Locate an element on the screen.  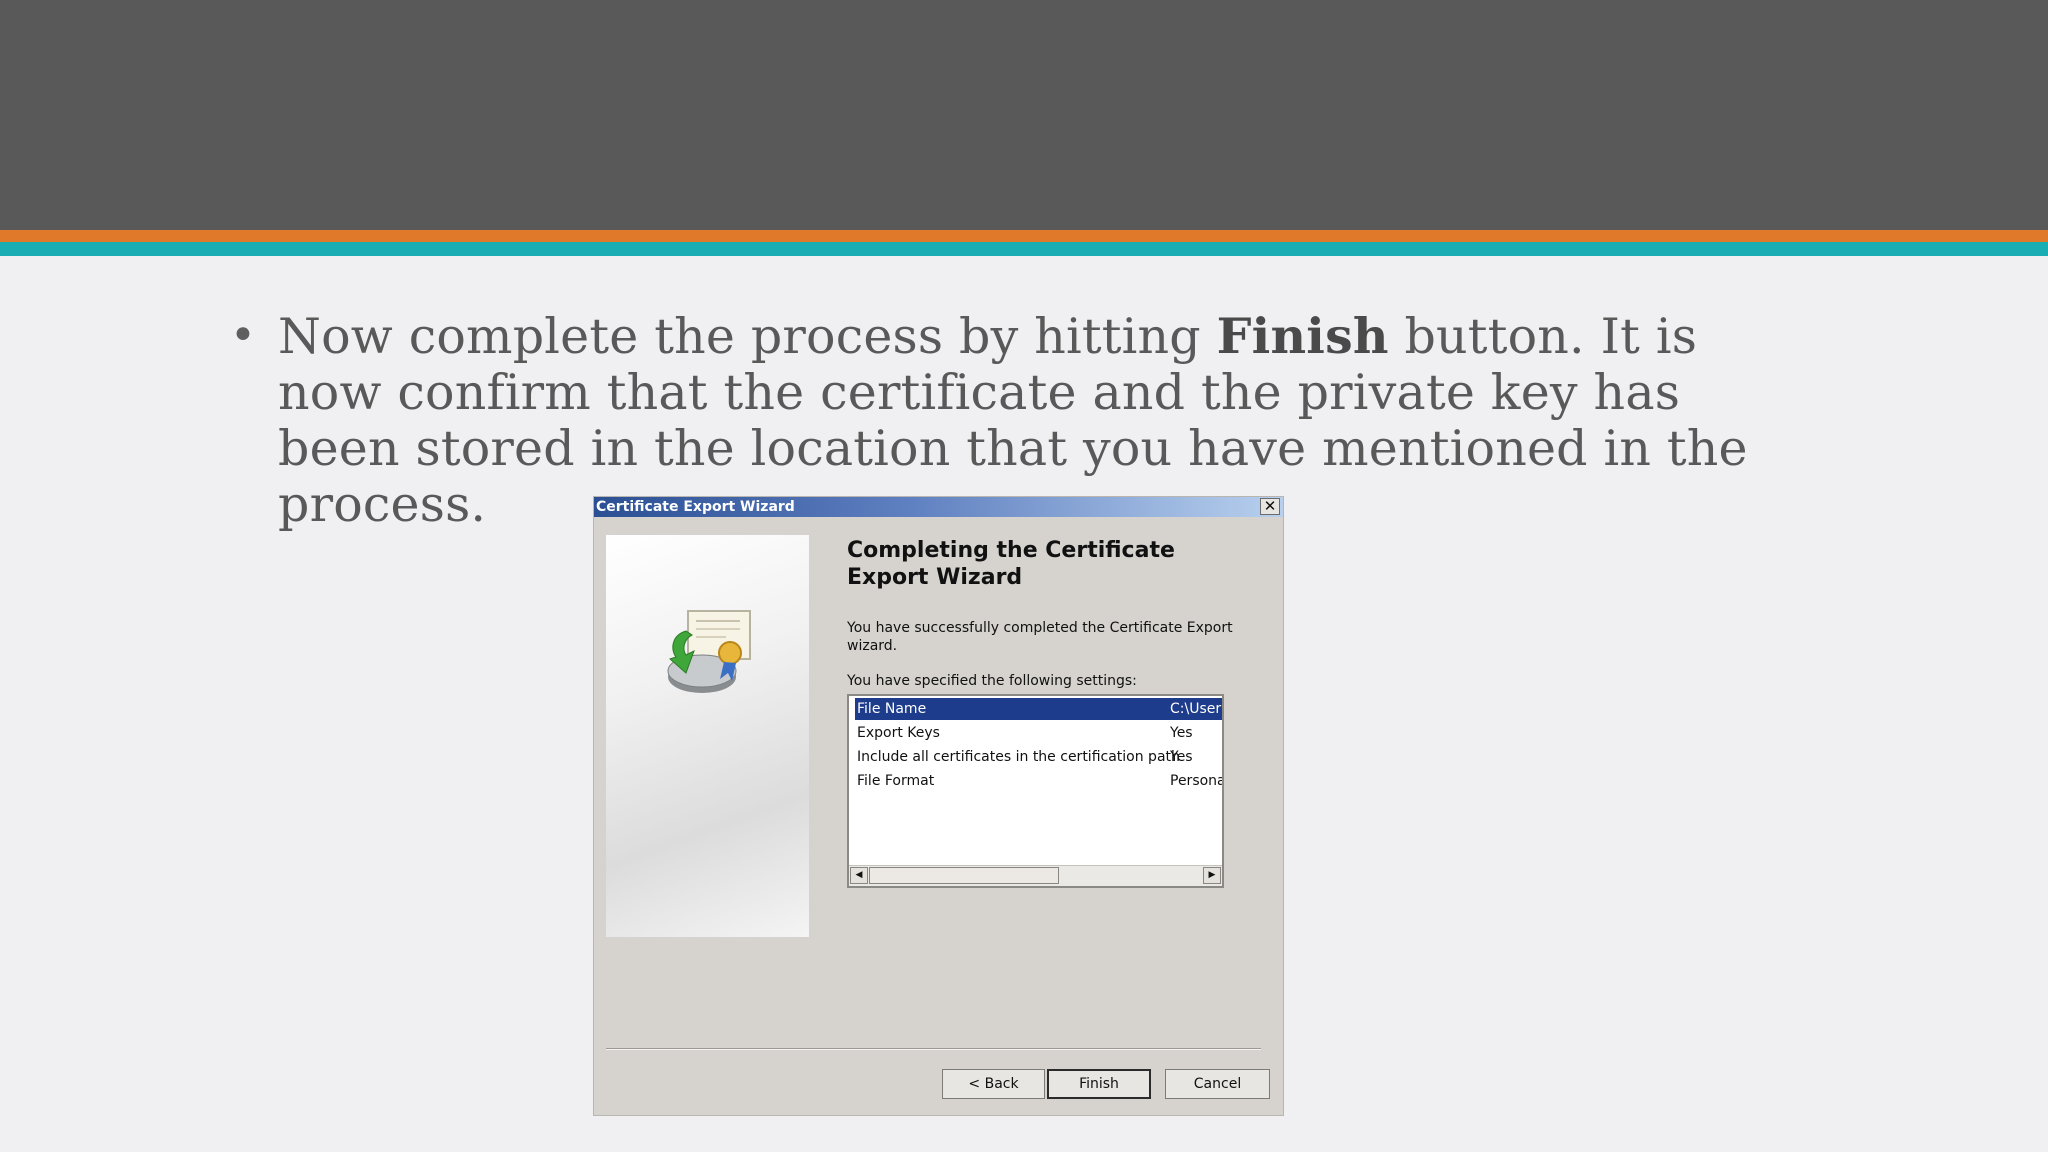
back-button: < Back is located at coordinates (993, 1084).